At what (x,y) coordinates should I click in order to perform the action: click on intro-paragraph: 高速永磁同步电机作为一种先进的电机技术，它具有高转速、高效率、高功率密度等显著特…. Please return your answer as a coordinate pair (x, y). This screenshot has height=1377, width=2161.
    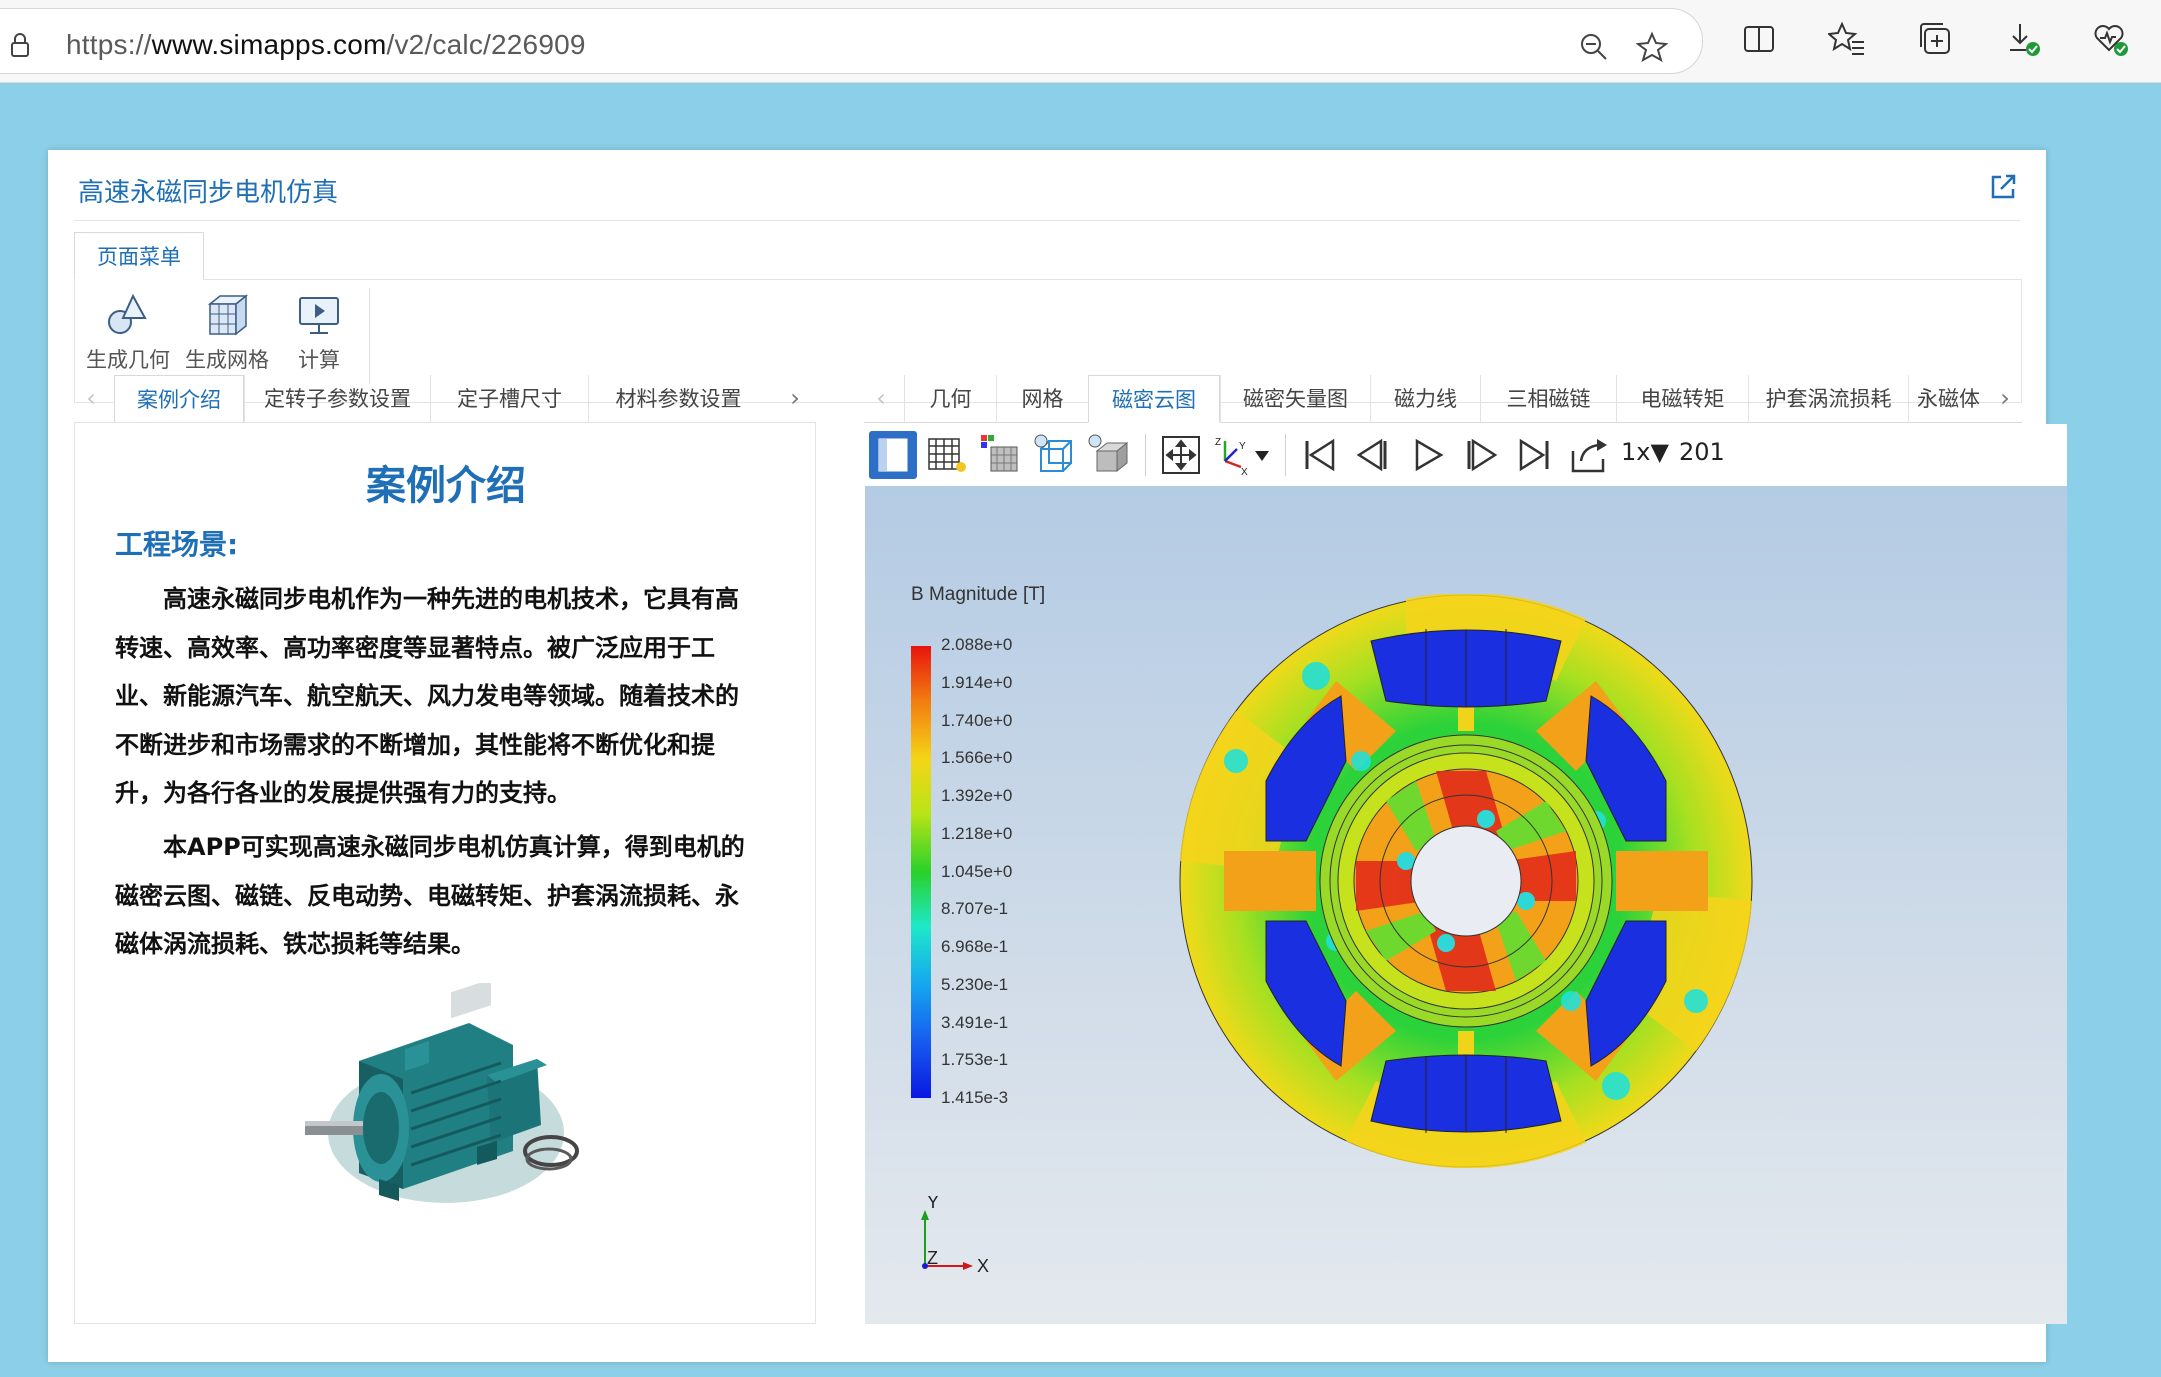
    Looking at the image, I should click on (427, 696).